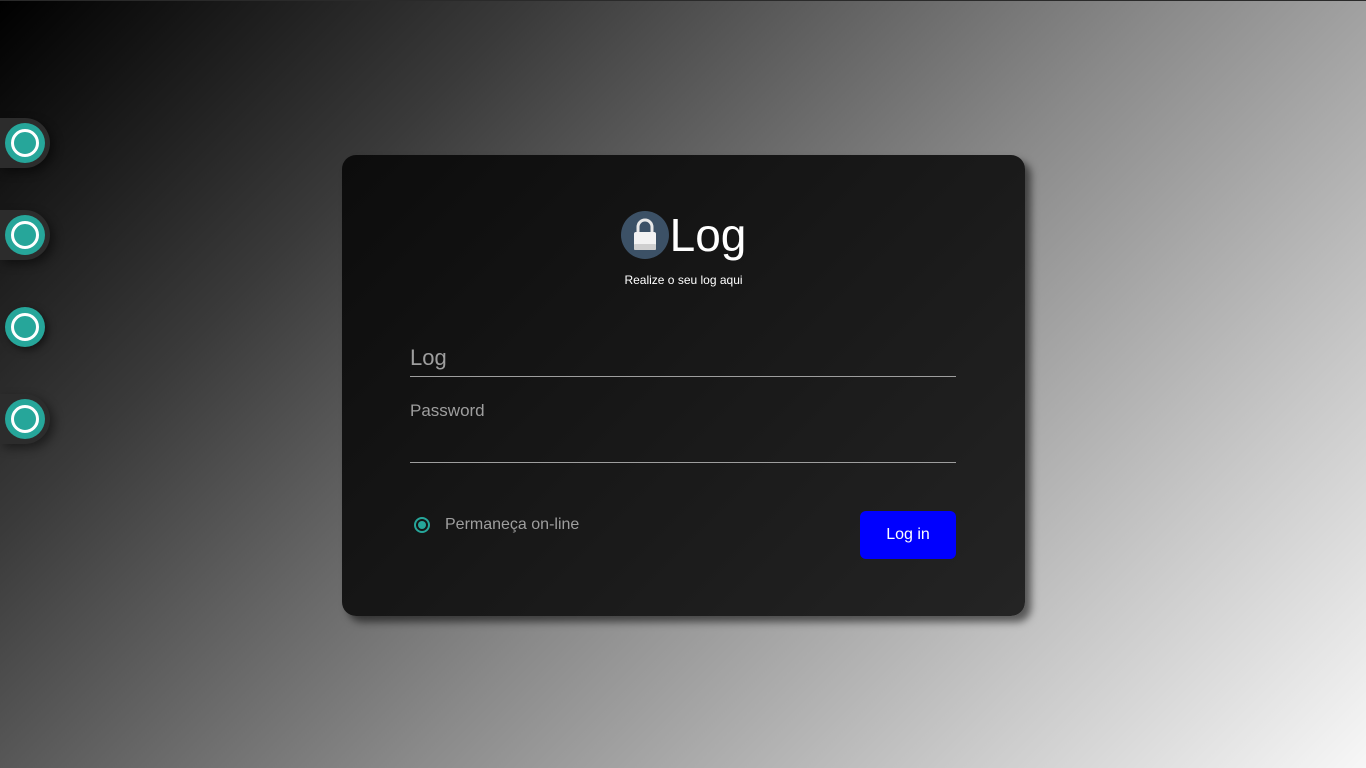  I want to click on lock-icon, so click(644, 235).